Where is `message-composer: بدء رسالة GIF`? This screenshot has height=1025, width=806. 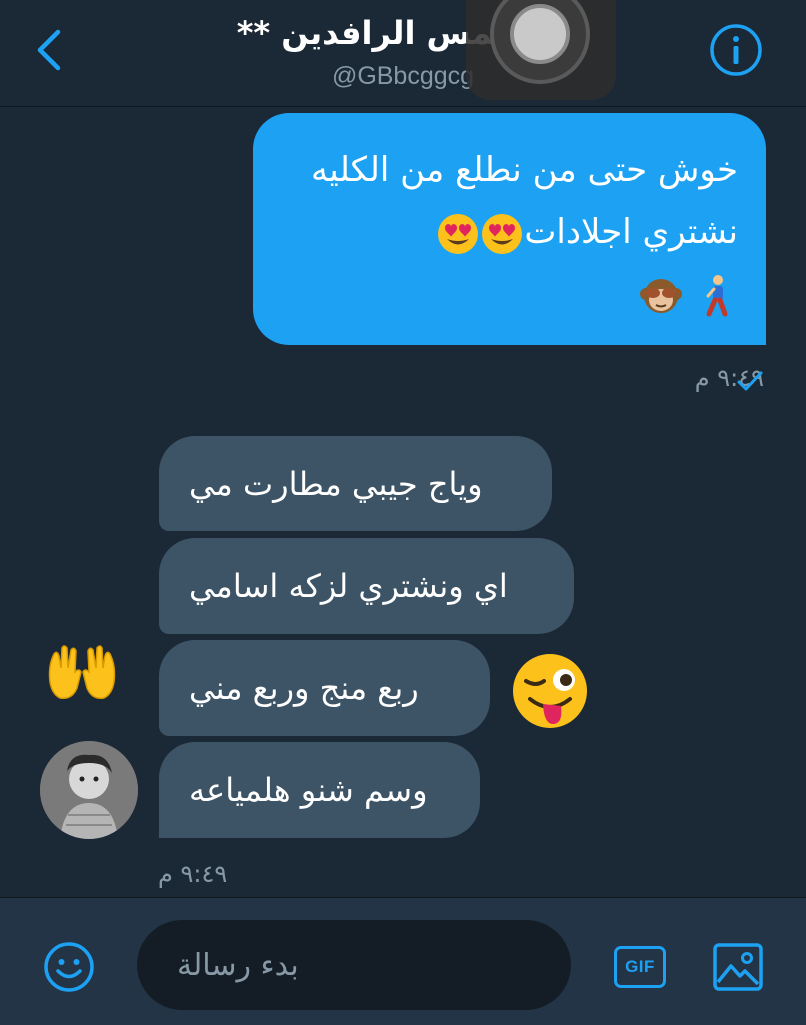
message-composer: بدء رسالة GIF is located at coordinates (403, 961).